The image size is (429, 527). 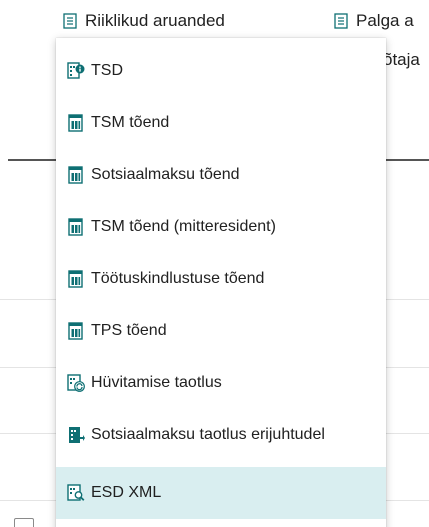 What do you see at coordinates (76, 70) in the screenshot?
I see `report-info-icon` at bounding box center [76, 70].